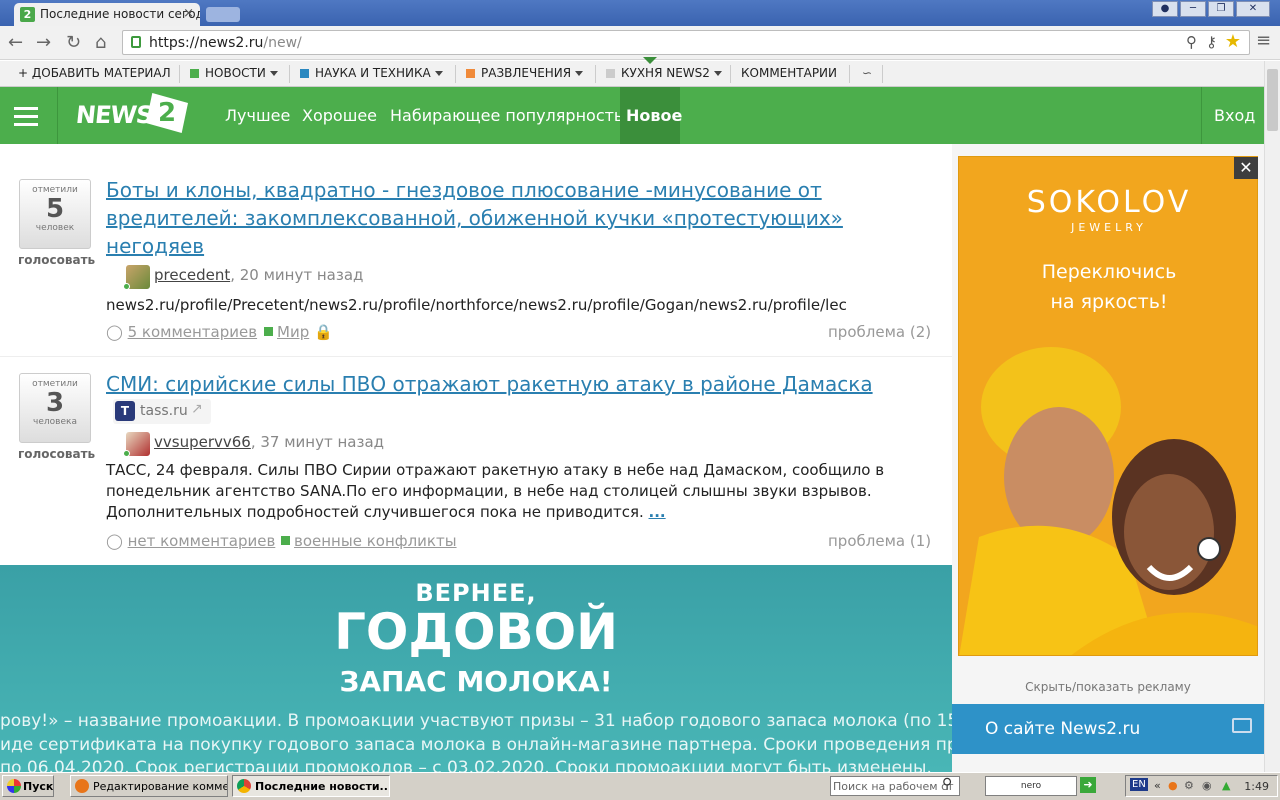 Image resolution: width=1280 pixels, height=800 pixels. I want to click on toggle-ads-link: Скрыть/показать рекламу, so click(1108, 687).